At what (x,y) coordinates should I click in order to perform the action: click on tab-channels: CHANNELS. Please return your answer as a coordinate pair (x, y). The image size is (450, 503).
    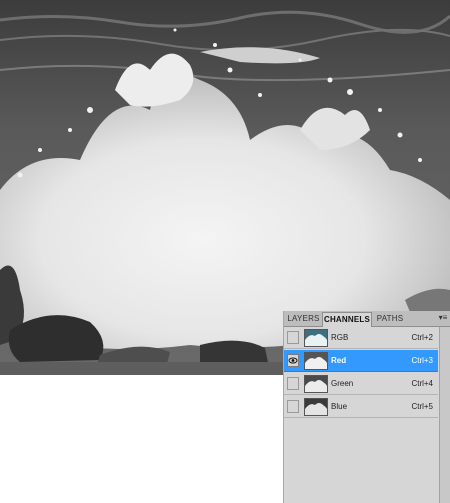
    Looking at the image, I should click on (347, 319).